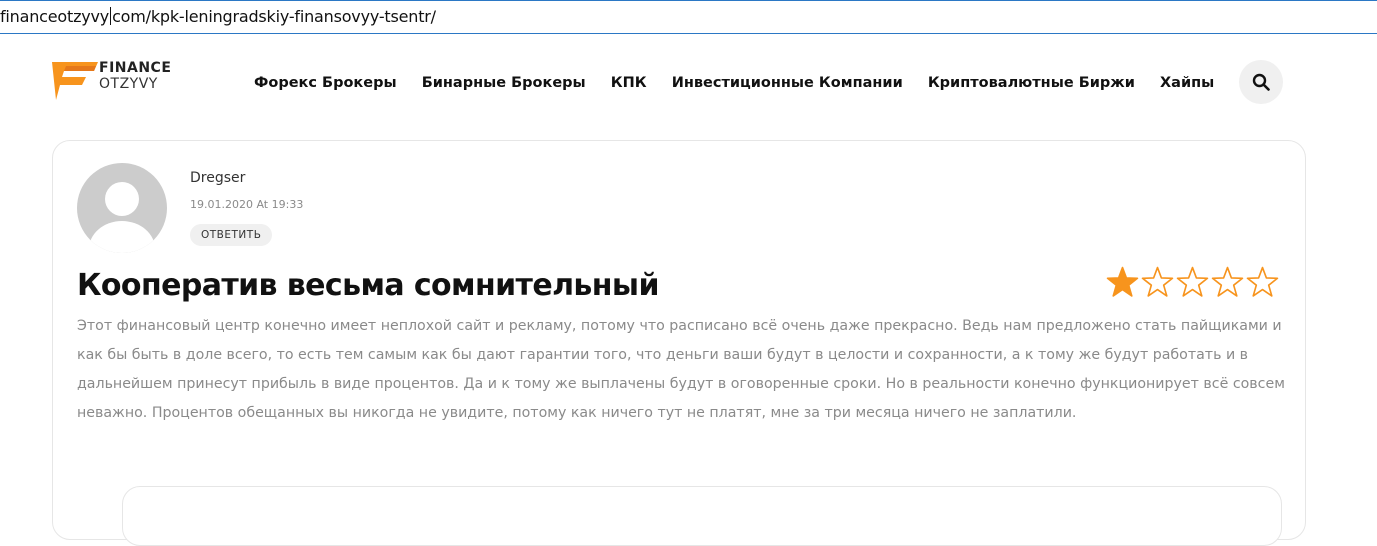  What do you see at coordinates (111, 16) in the screenshot?
I see `text-caret` at bounding box center [111, 16].